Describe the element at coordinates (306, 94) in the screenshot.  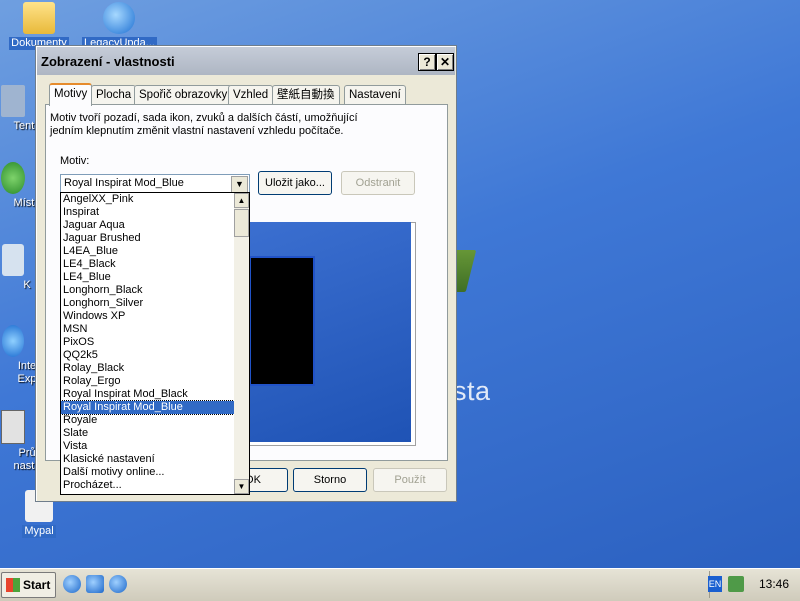
I see `tab-wallpaper-changer: 壁紙自動換` at that location.